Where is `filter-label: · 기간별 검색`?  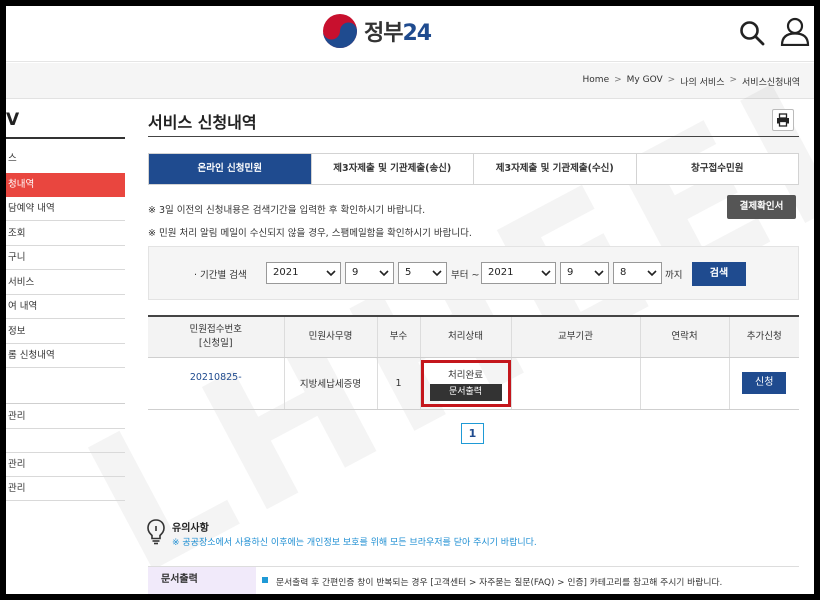
filter-label: · 기간별 검색 is located at coordinates (220, 275).